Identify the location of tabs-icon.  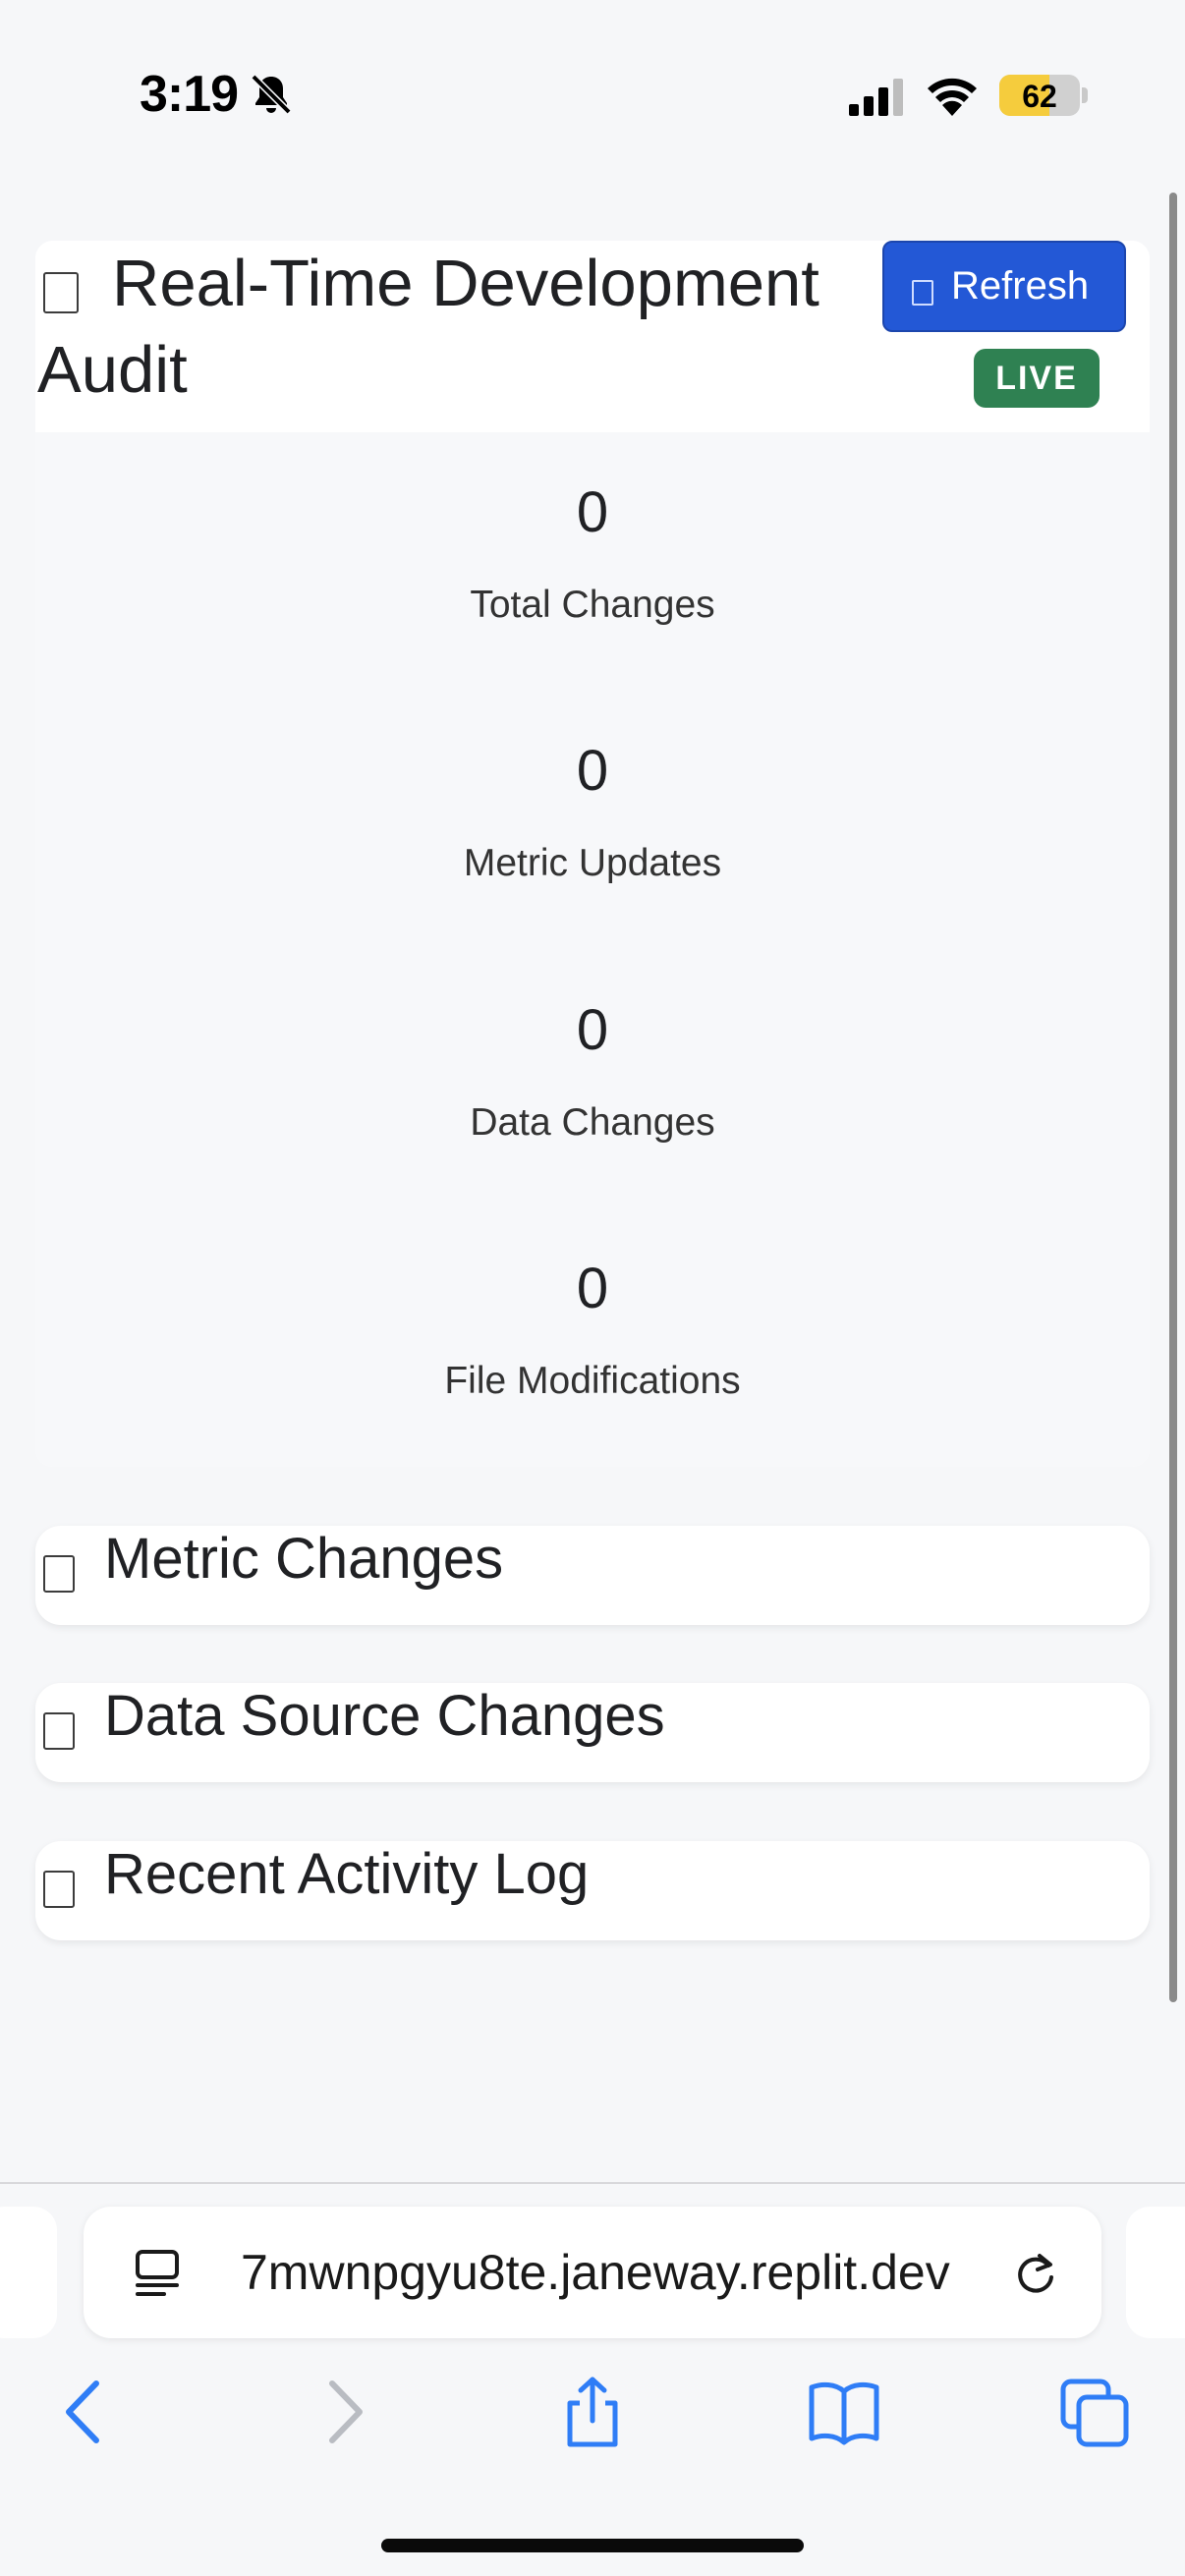
(1096, 2412).